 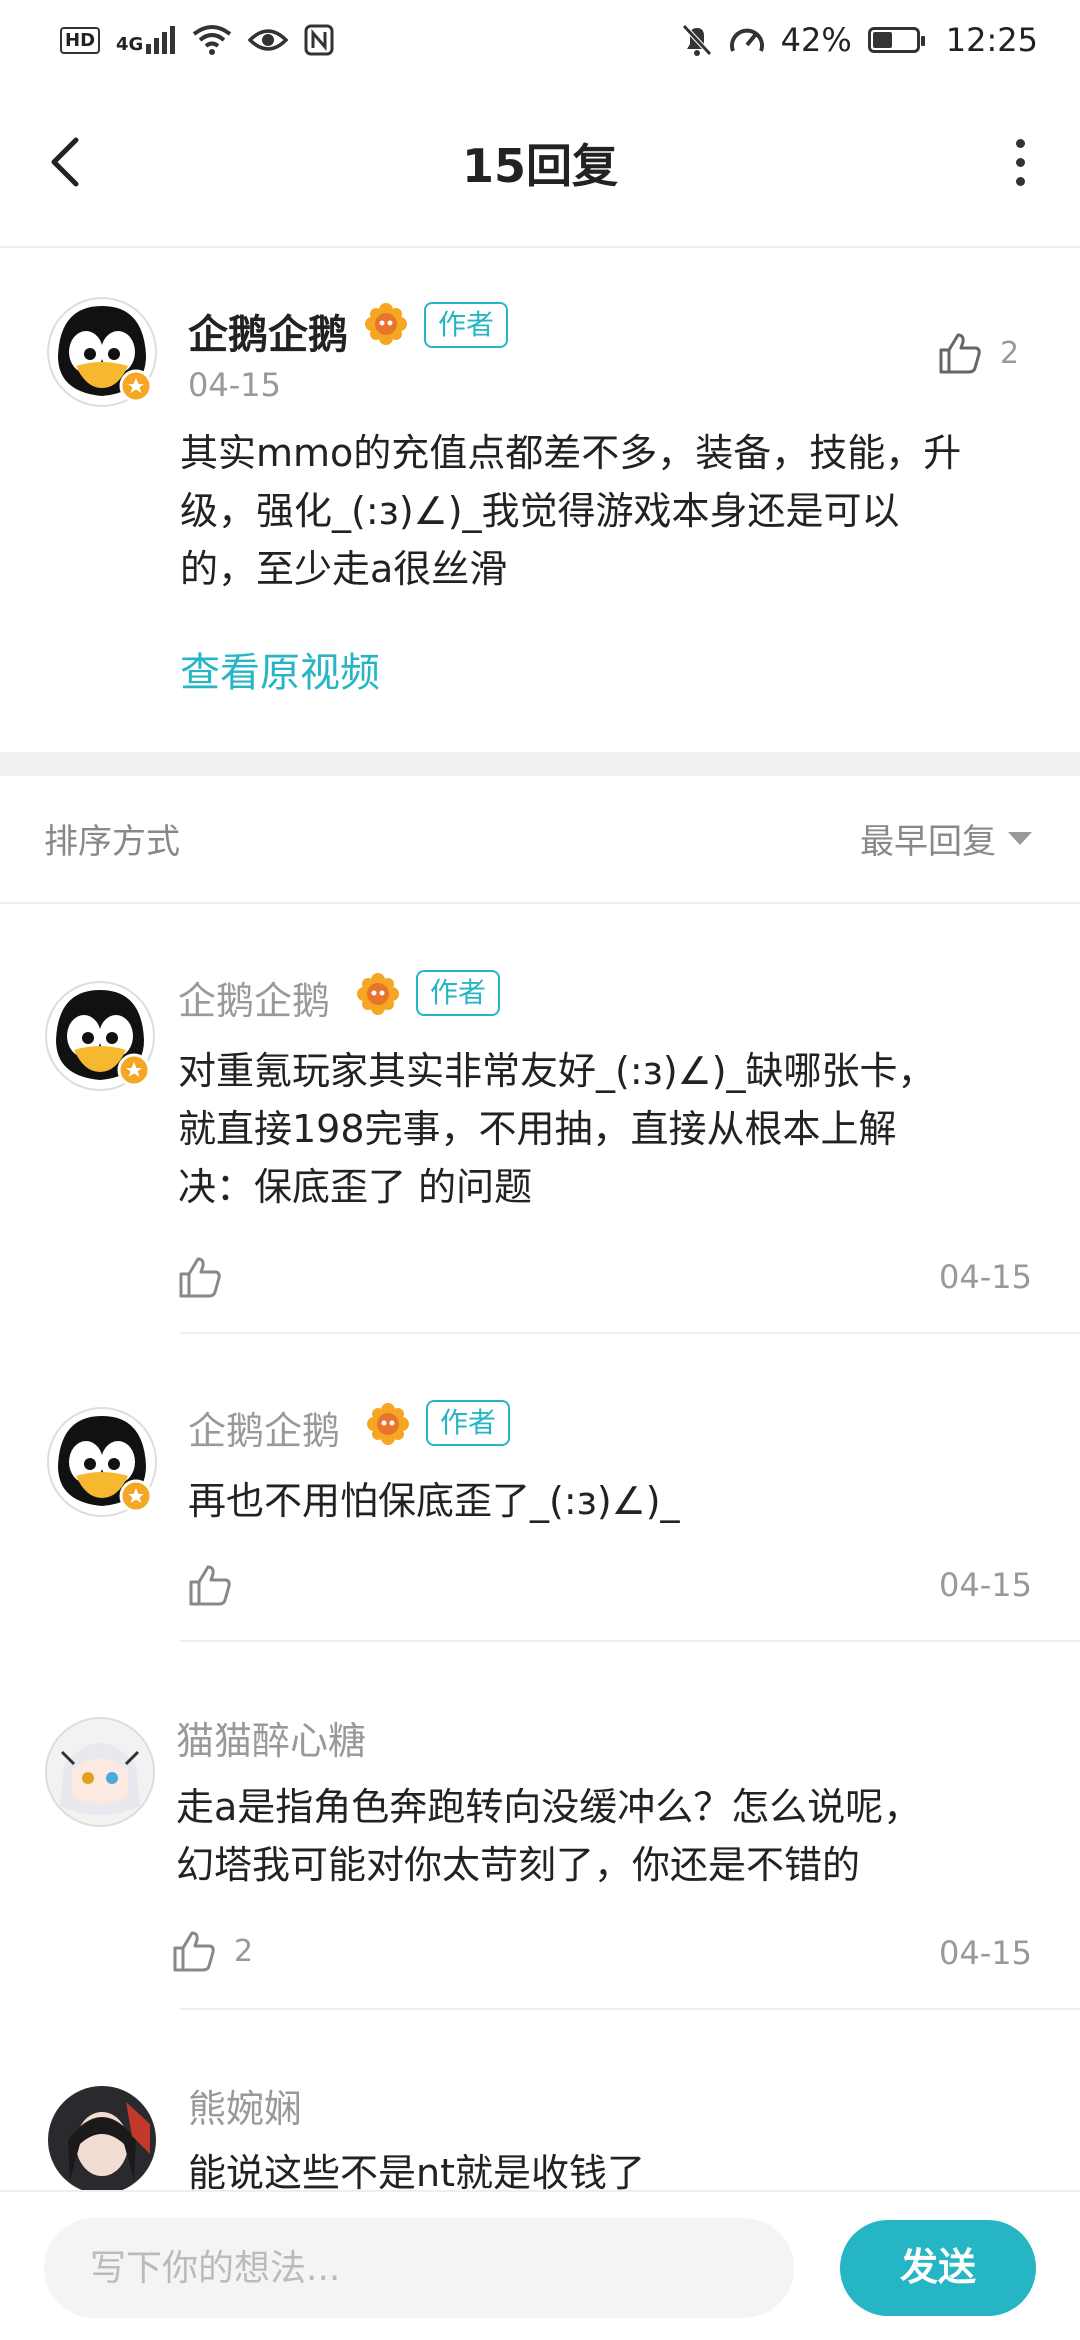 What do you see at coordinates (571, 453) in the screenshot?
I see `post-line: 其实mmo的充值点都差不多，装备，技能，升` at bounding box center [571, 453].